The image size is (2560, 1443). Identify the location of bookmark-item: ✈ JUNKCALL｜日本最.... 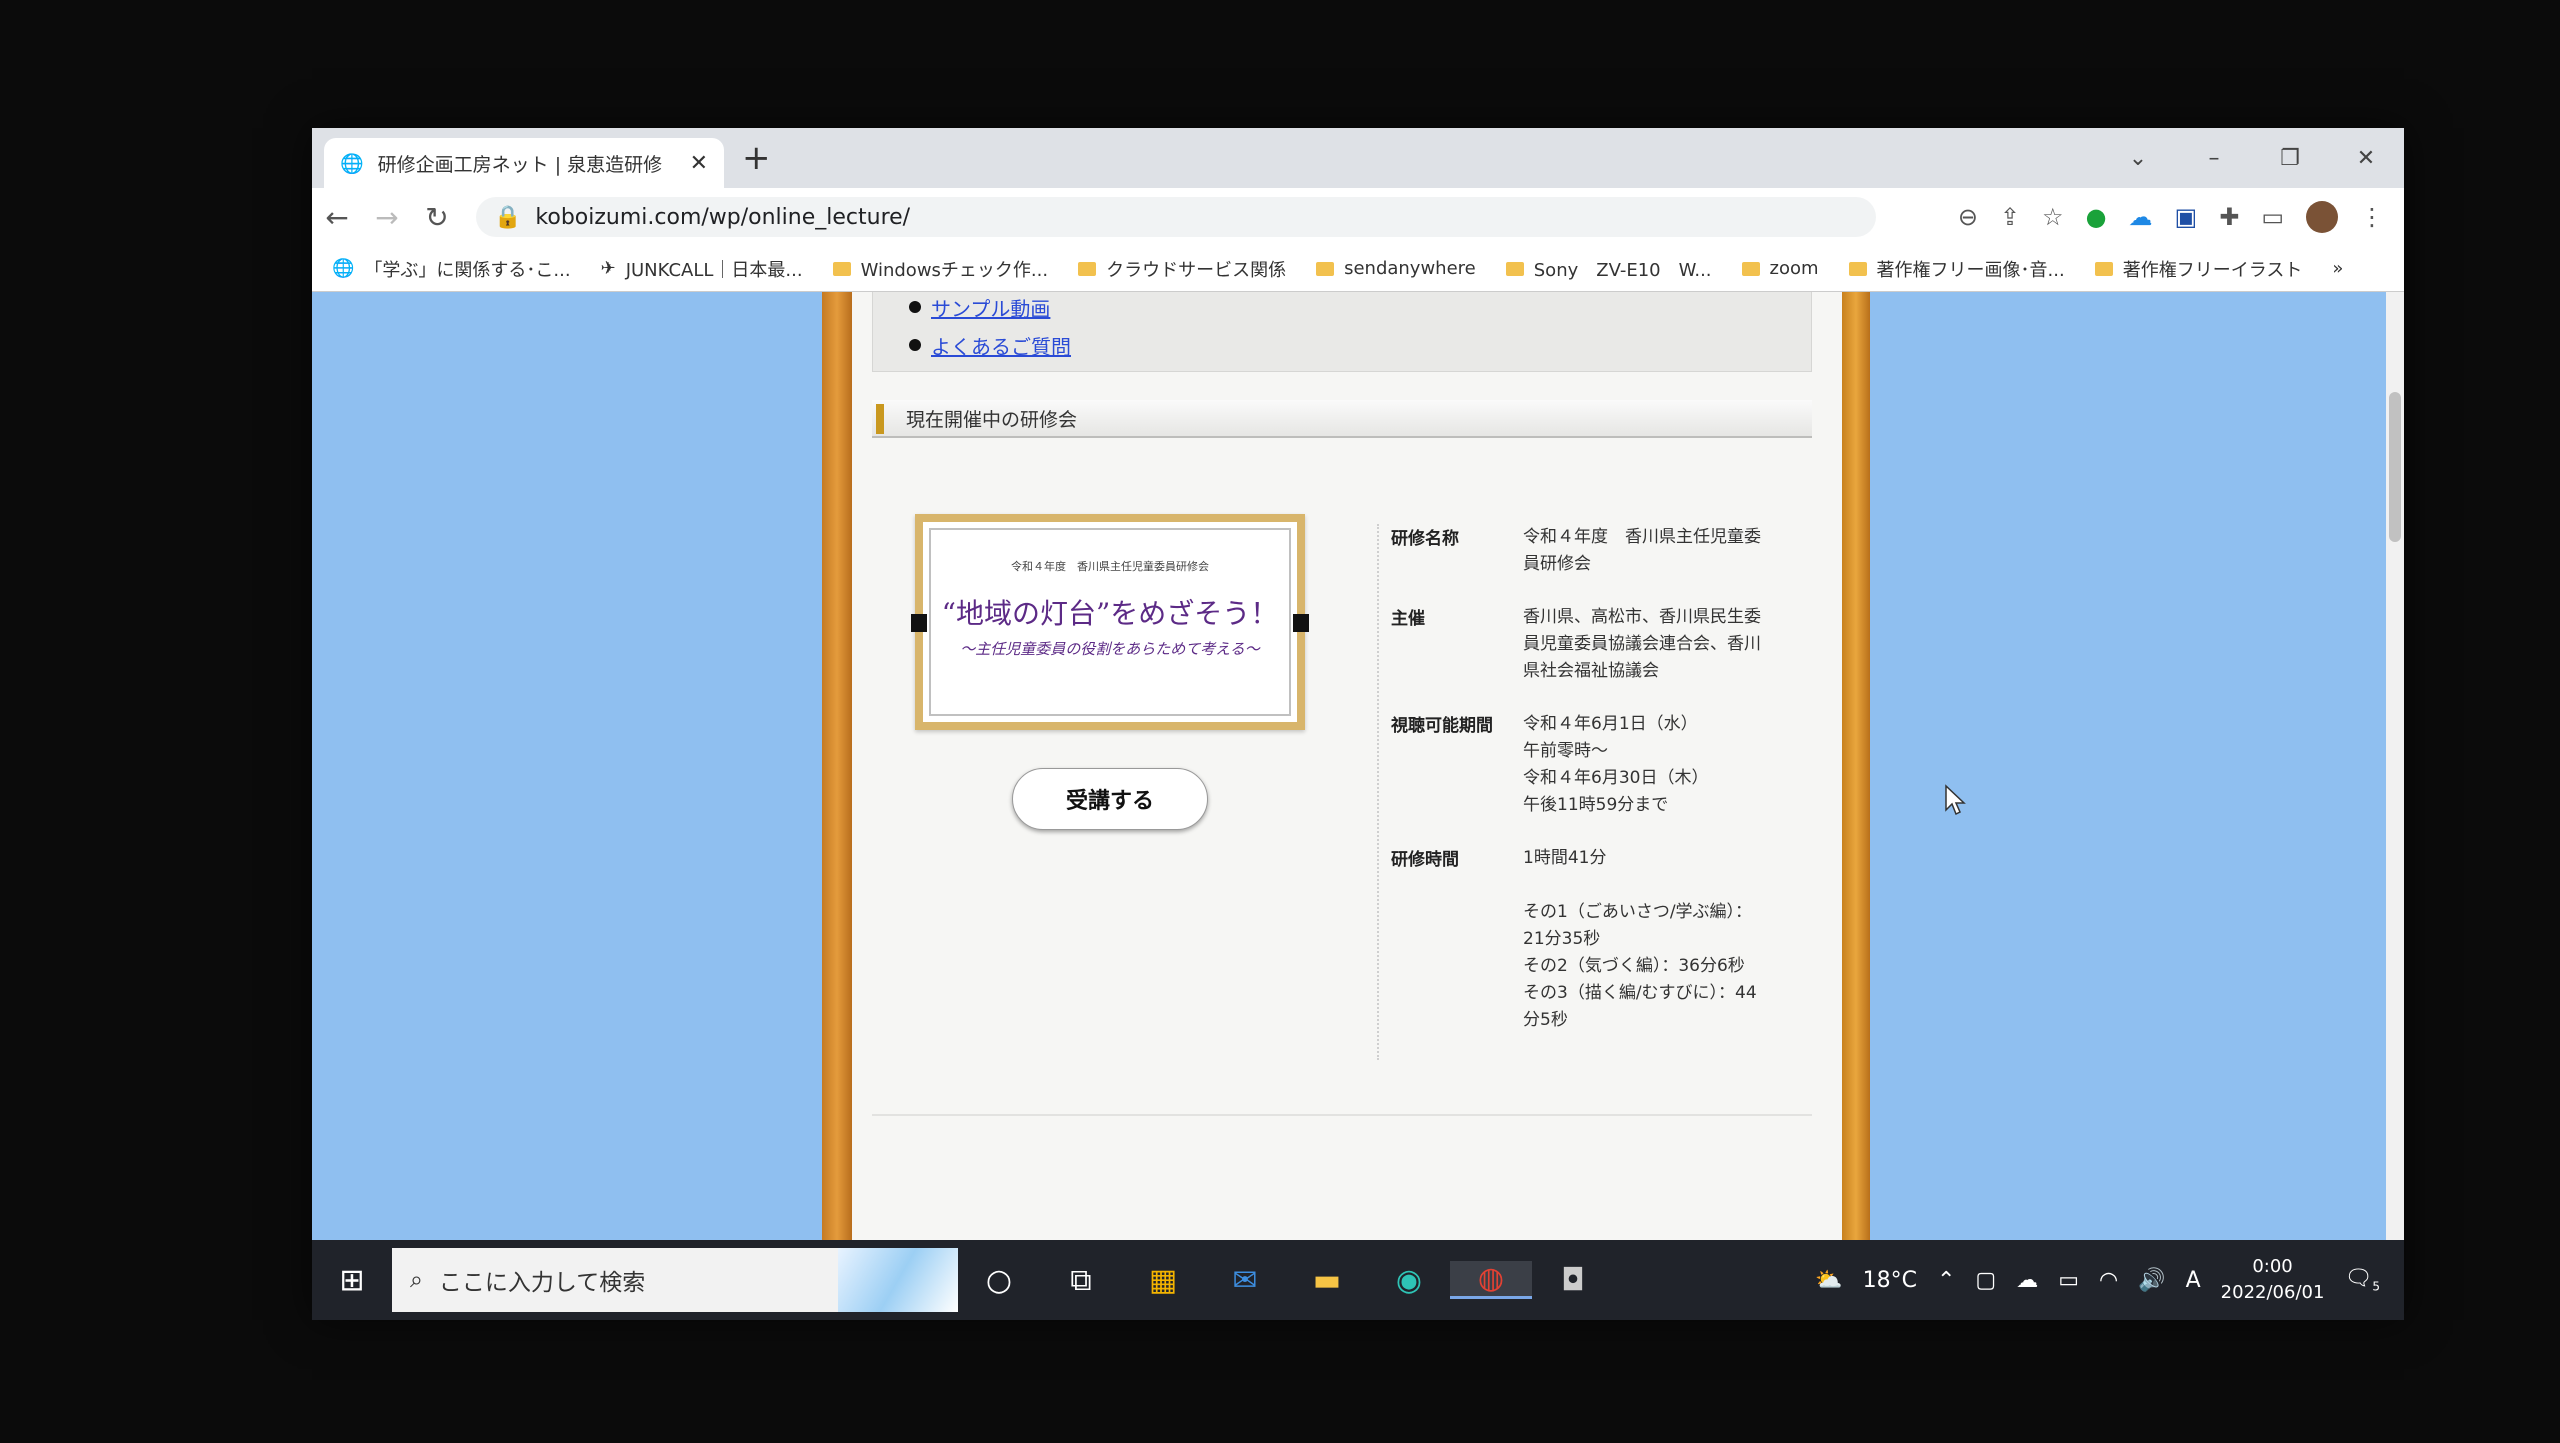
(702, 269).